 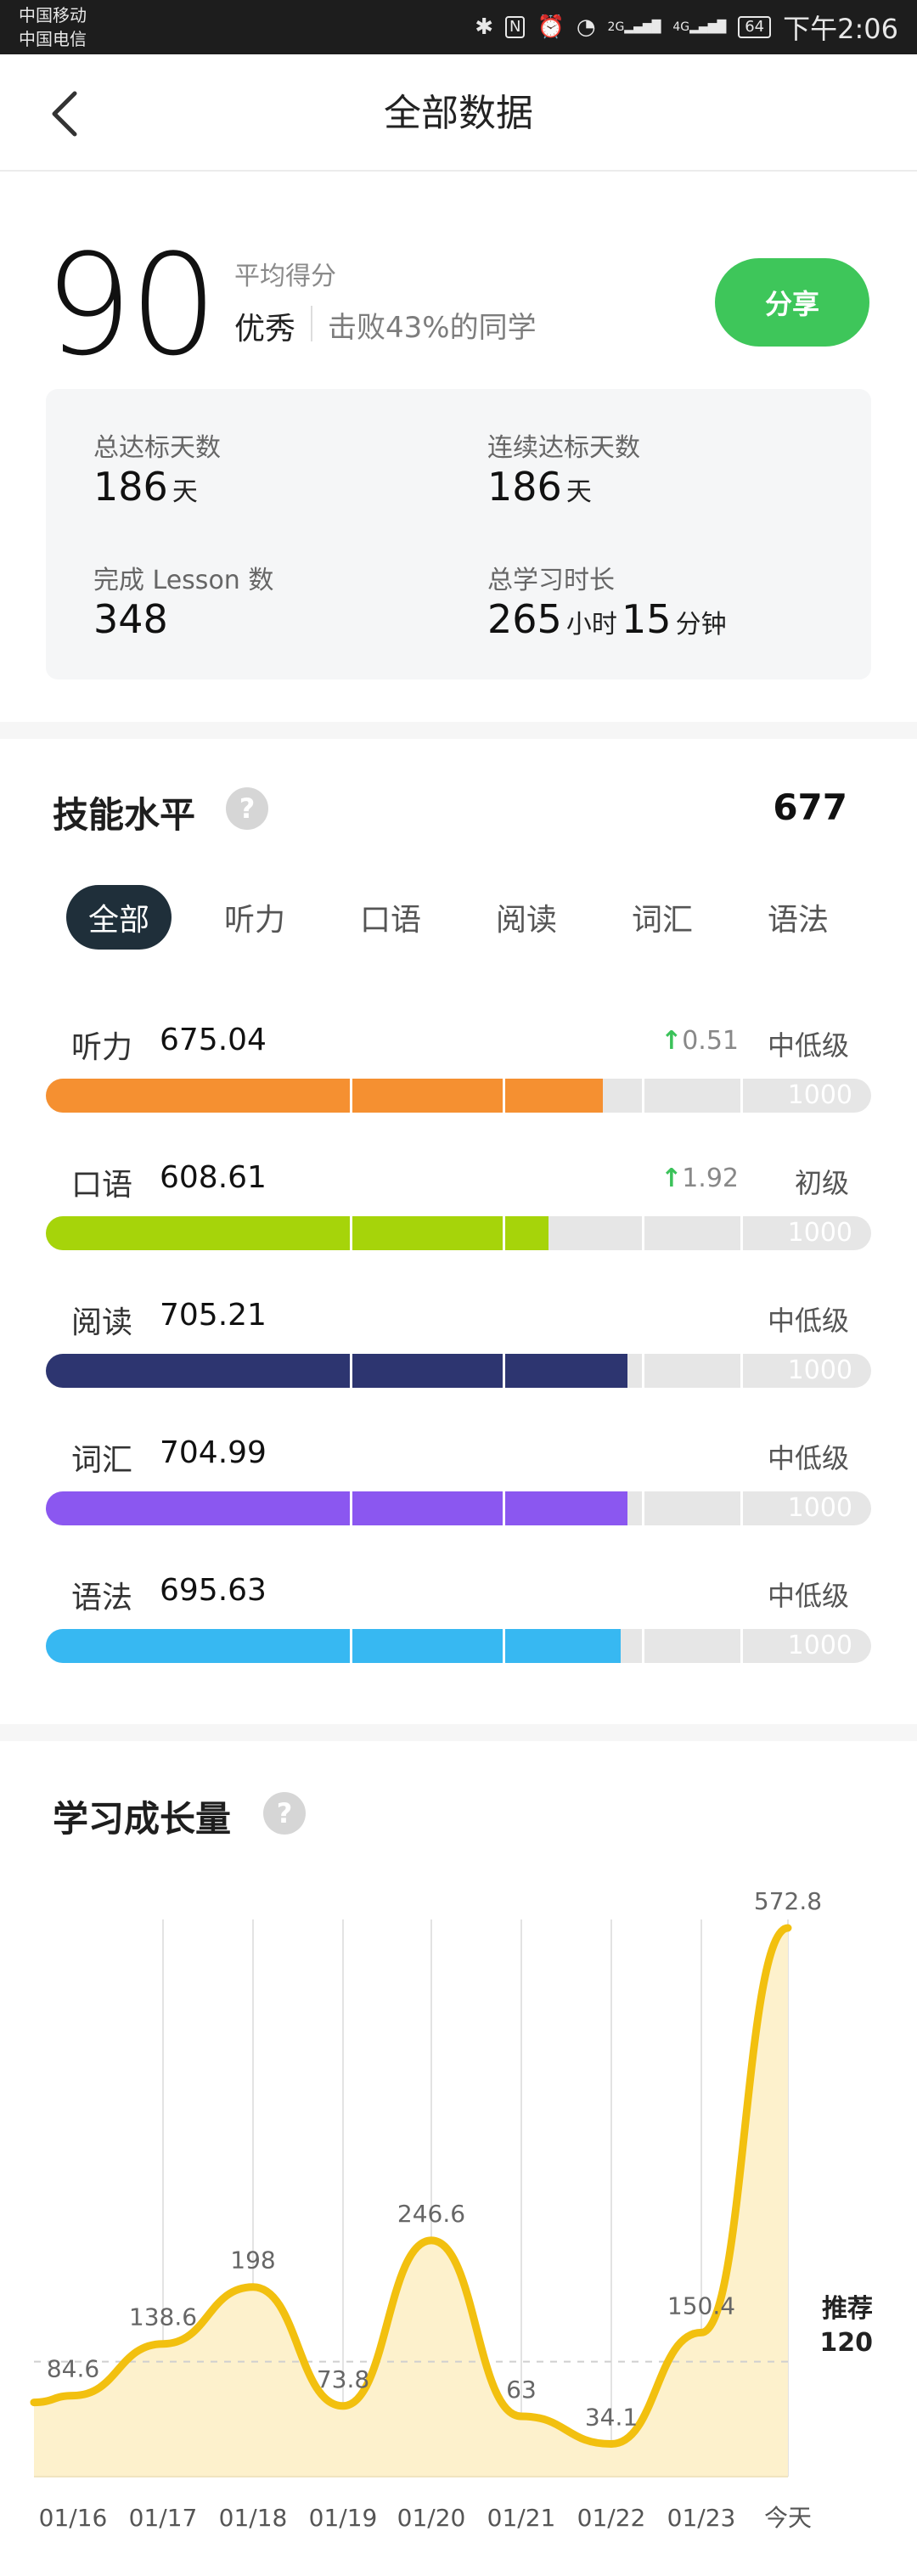 What do you see at coordinates (616, 27) in the screenshot?
I see `signal-1-label: 2G` at bounding box center [616, 27].